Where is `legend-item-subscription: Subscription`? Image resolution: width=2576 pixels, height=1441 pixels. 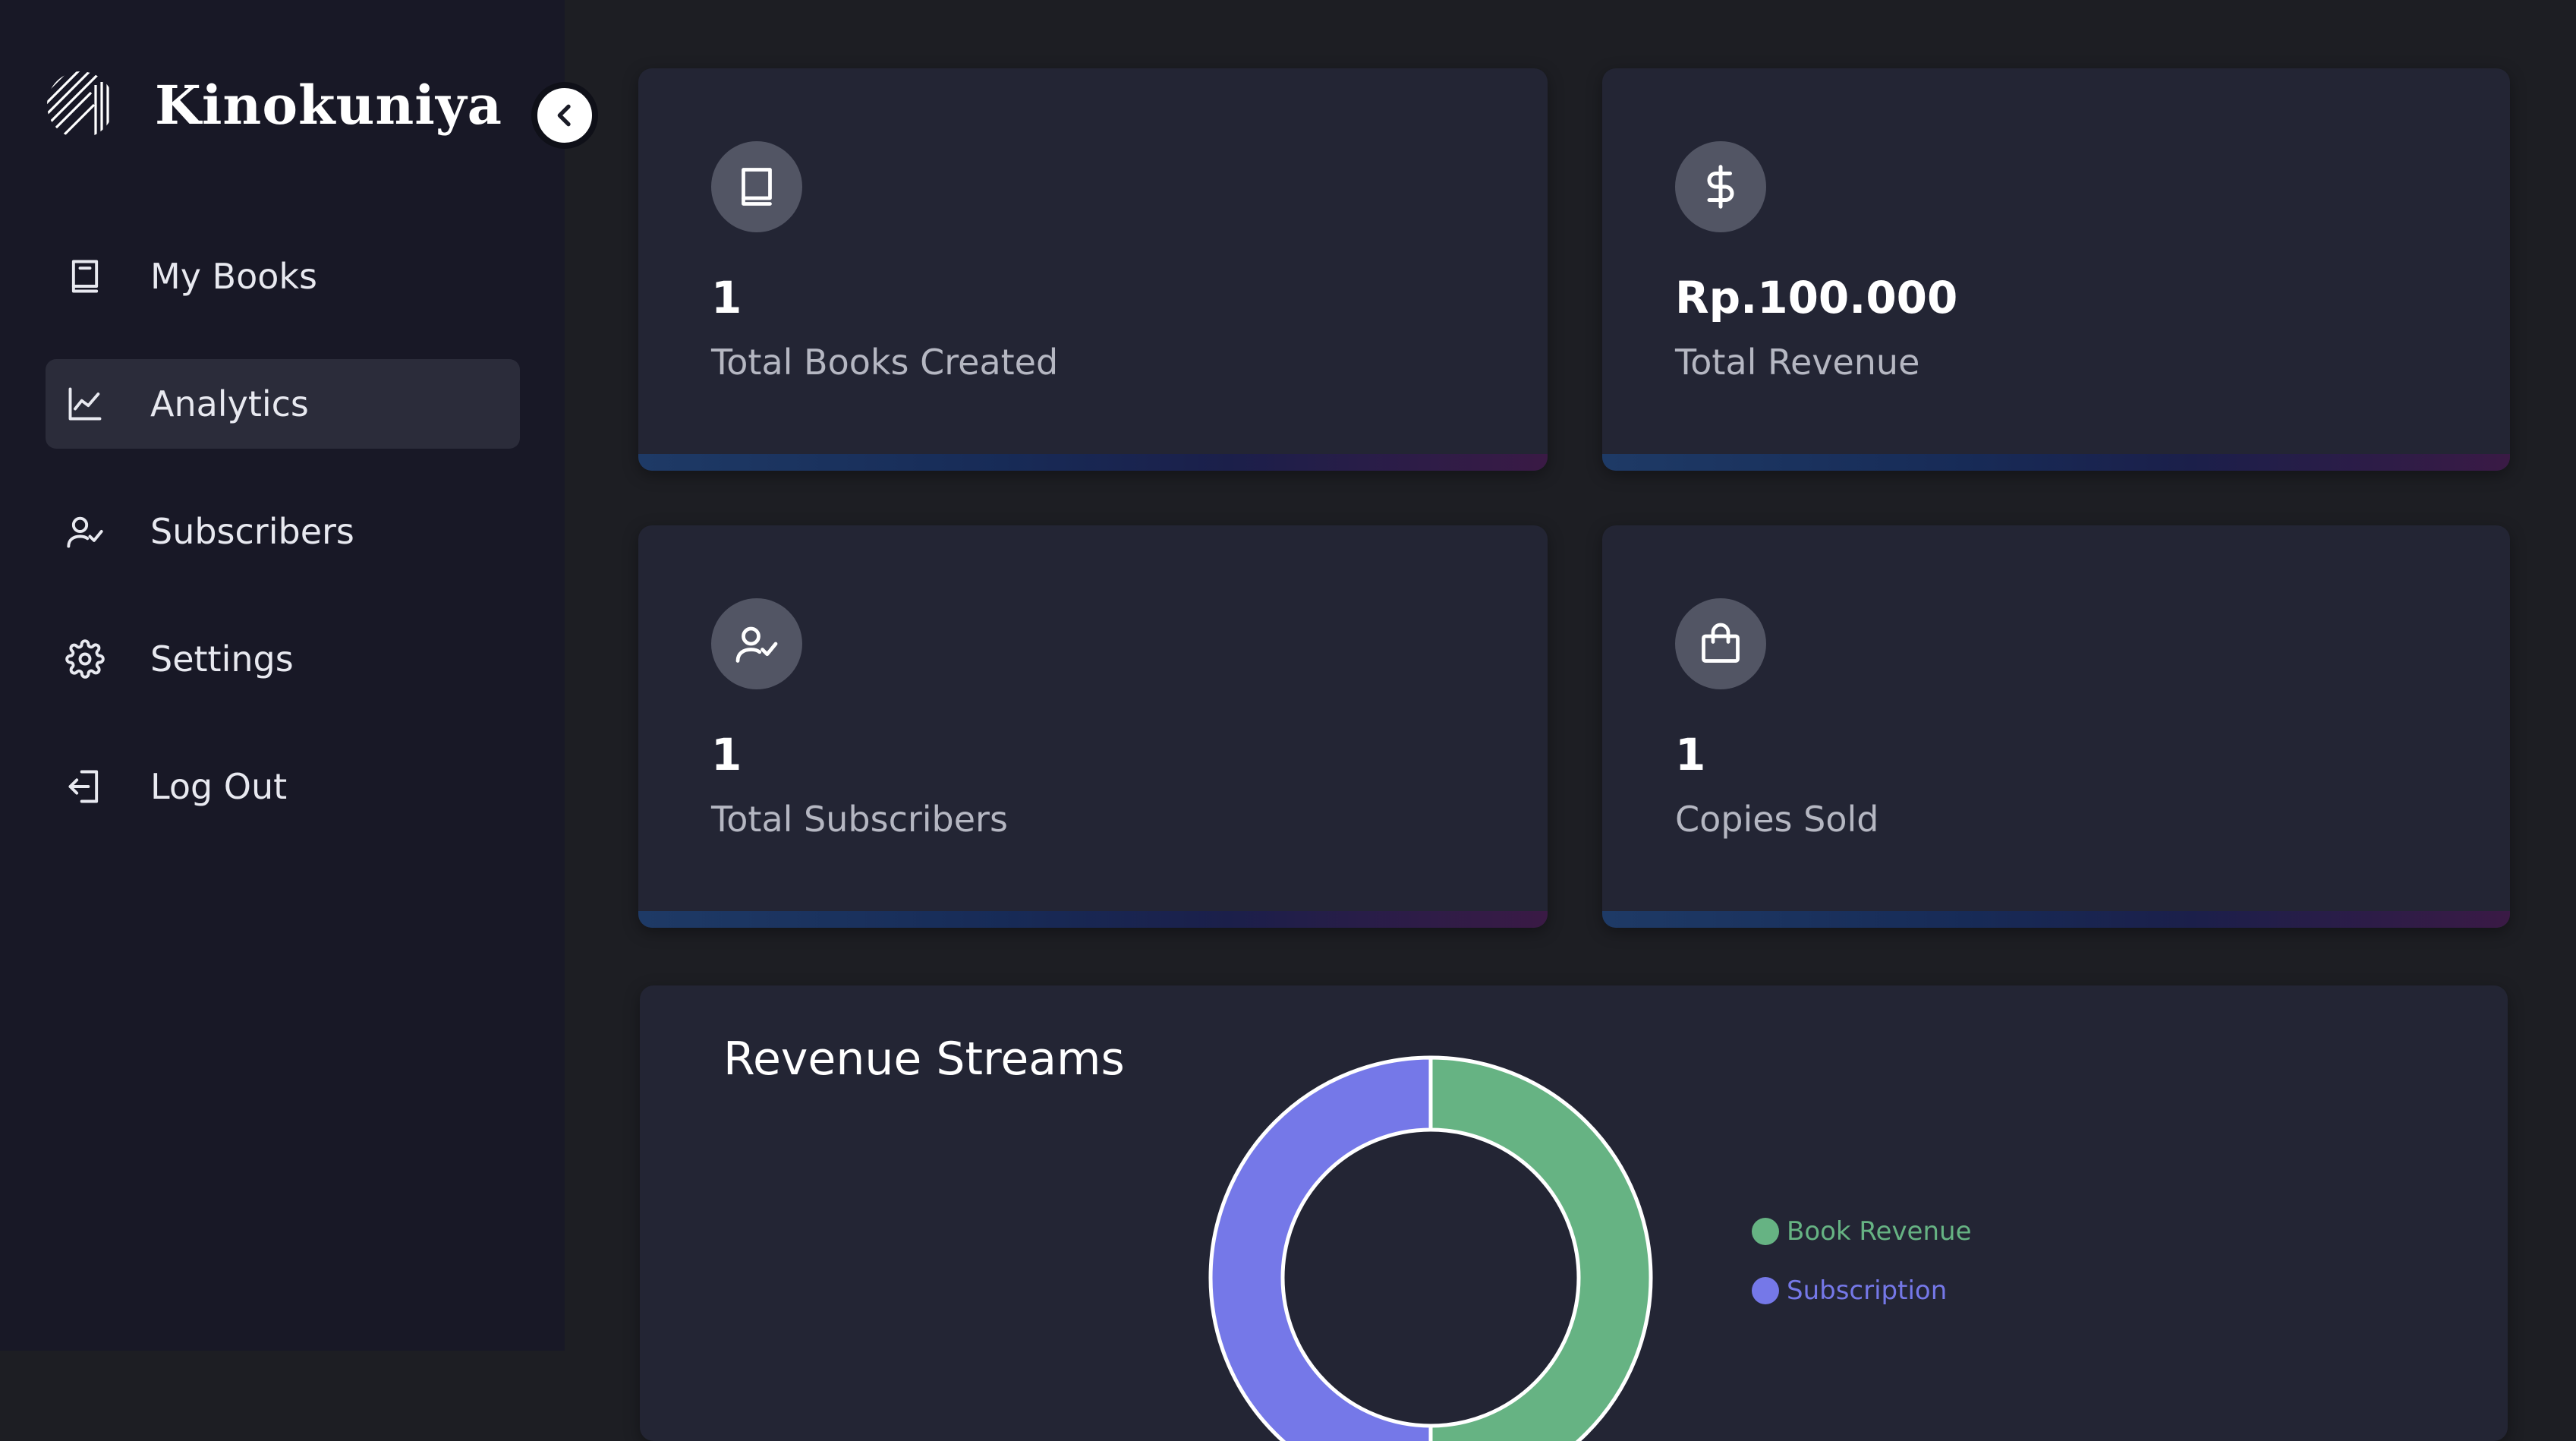 legend-item-subscription: Subscription is located at coordinates (1862, 1291).